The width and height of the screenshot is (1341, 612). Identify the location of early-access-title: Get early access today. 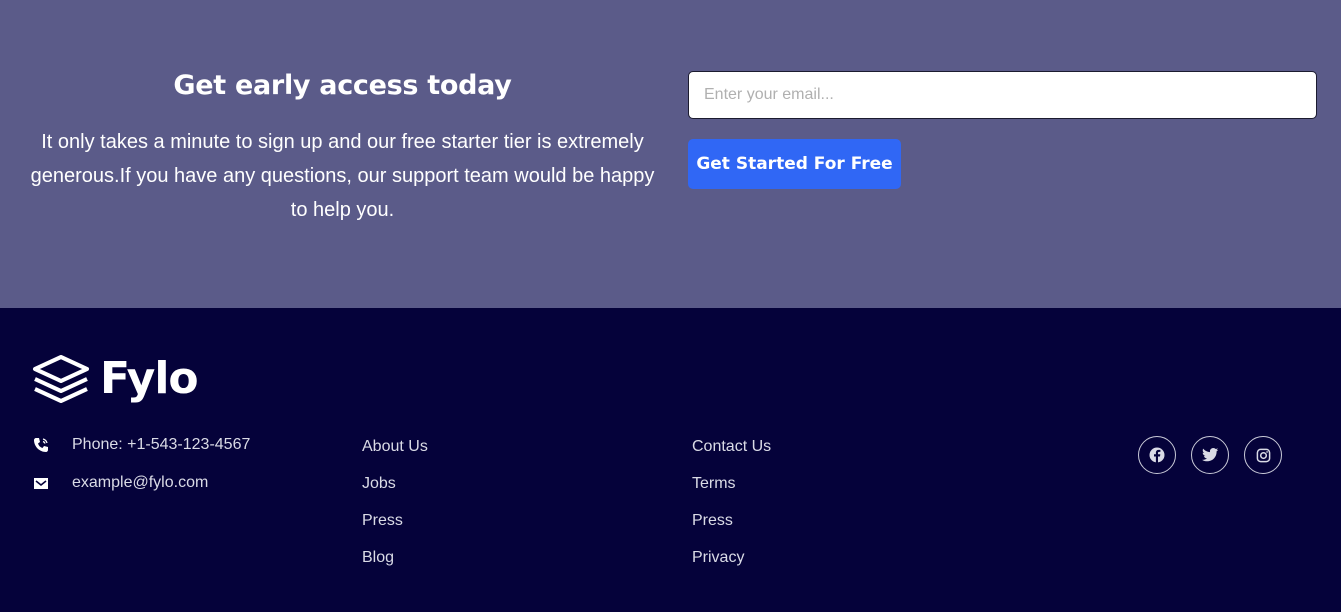
(342, 85).